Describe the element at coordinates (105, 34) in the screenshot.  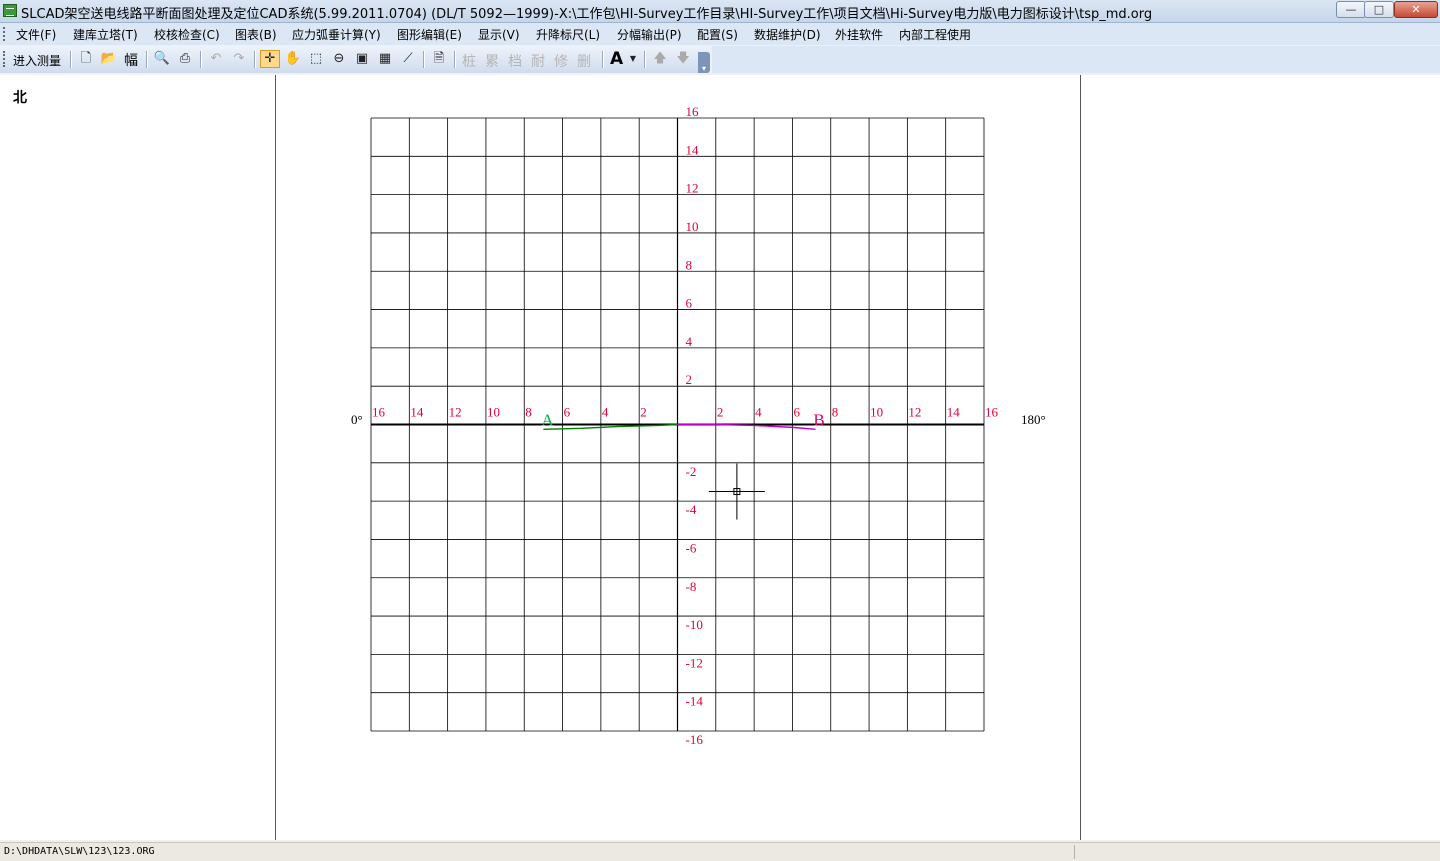
I see `menu-build-tower: 建库立塔(T)` at that location.